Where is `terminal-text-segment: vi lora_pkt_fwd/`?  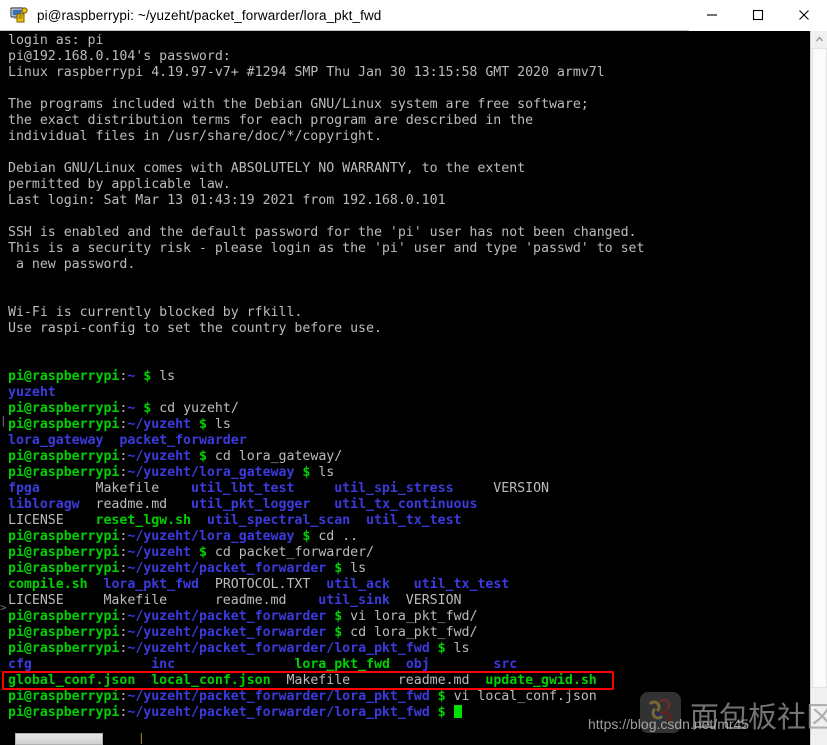
terminal-text-segment: vi lora_pkt_fwd/ is located at coordinates (410, 616).